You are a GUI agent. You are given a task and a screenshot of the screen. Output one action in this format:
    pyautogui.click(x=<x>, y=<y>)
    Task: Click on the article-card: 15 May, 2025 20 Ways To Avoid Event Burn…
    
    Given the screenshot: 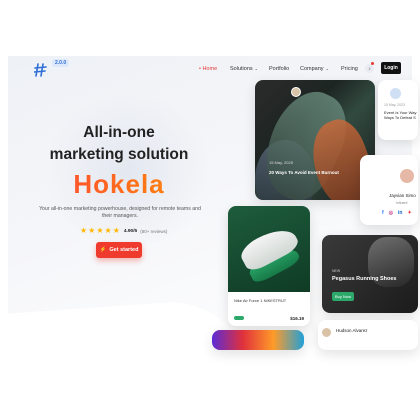 What is the action you would take?
    pyautogui.click(x=315, y=140)
    